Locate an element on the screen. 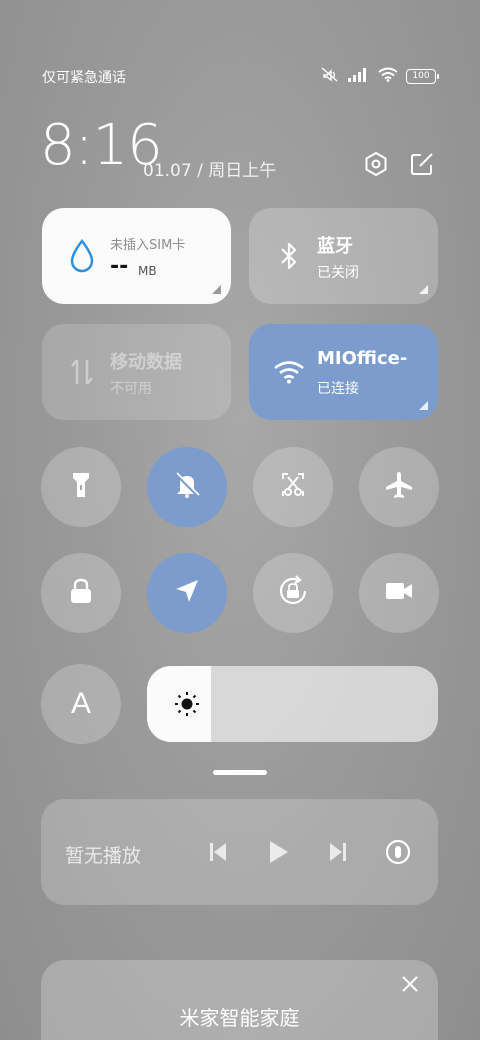 Image resolution: width=480 pixels, height=1040 pixels. video-icon is located at coordinates (399, 593).